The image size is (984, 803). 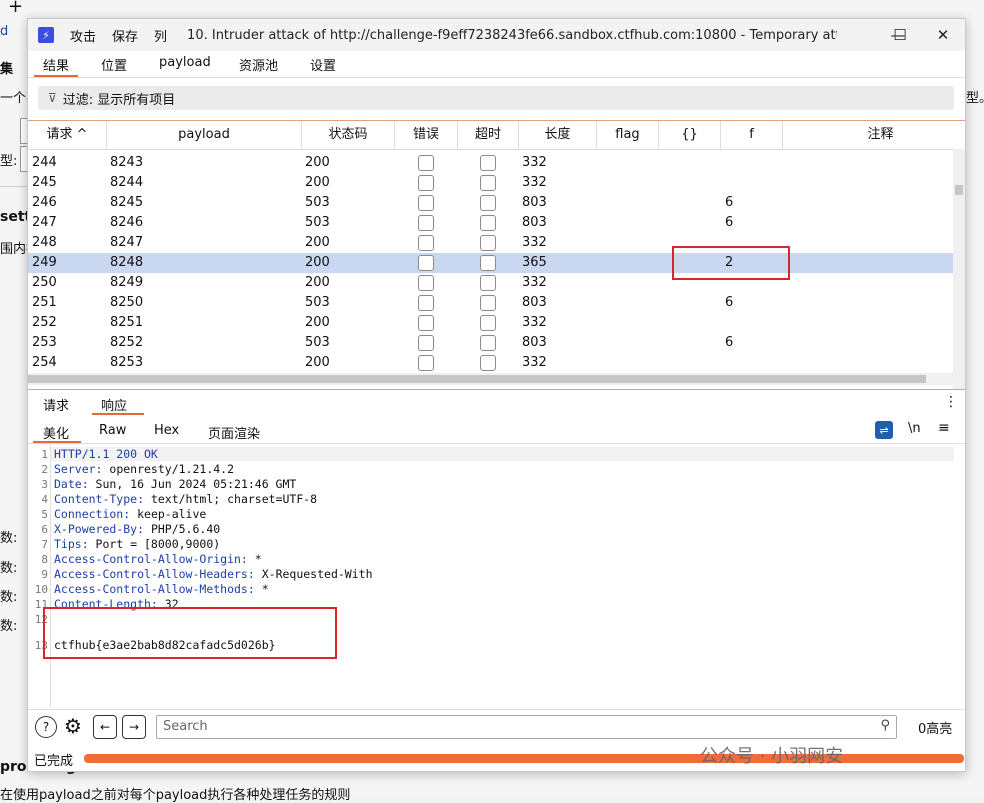 What do you see at coordinates (44, 322) in the screenshot?
I see `cell-request: 252` at bounding box center [44, 322].